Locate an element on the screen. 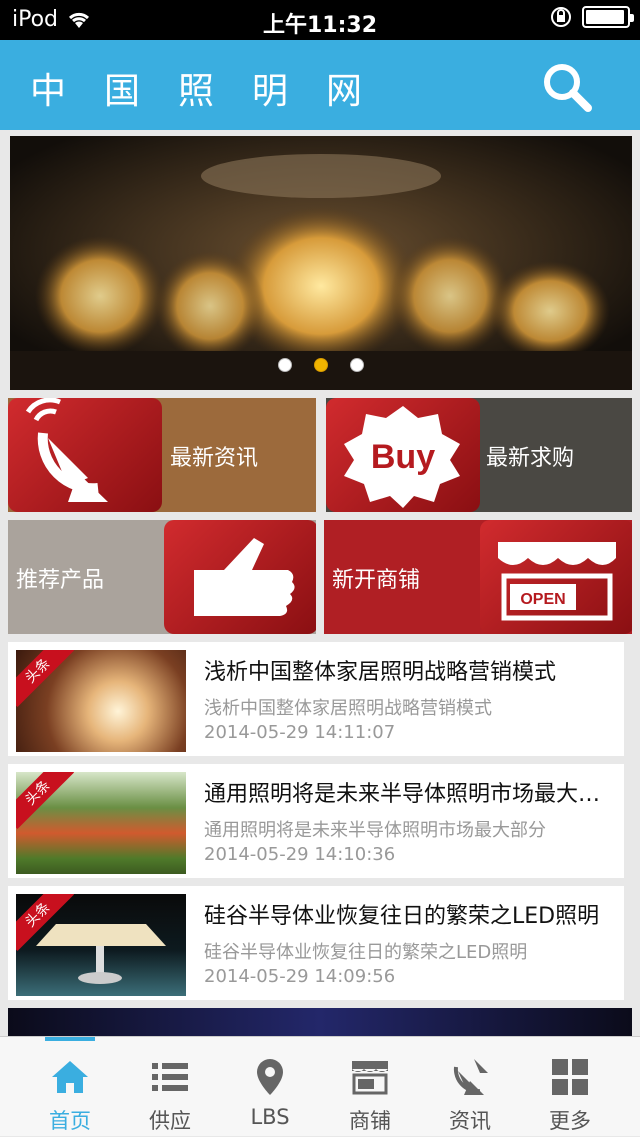 This screenshot has width=640, height=1137. tile-latest-news: 最新资讯 is located at coordinates (162, 455).